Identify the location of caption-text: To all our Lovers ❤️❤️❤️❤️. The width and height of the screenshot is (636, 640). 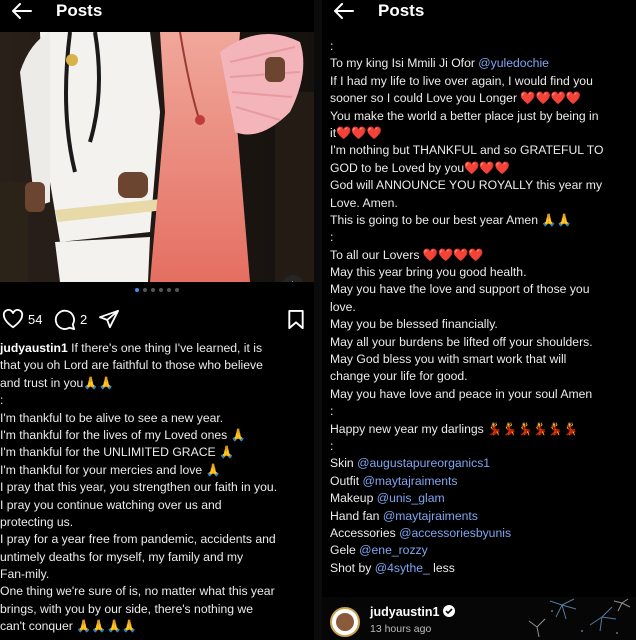
(407, 254).